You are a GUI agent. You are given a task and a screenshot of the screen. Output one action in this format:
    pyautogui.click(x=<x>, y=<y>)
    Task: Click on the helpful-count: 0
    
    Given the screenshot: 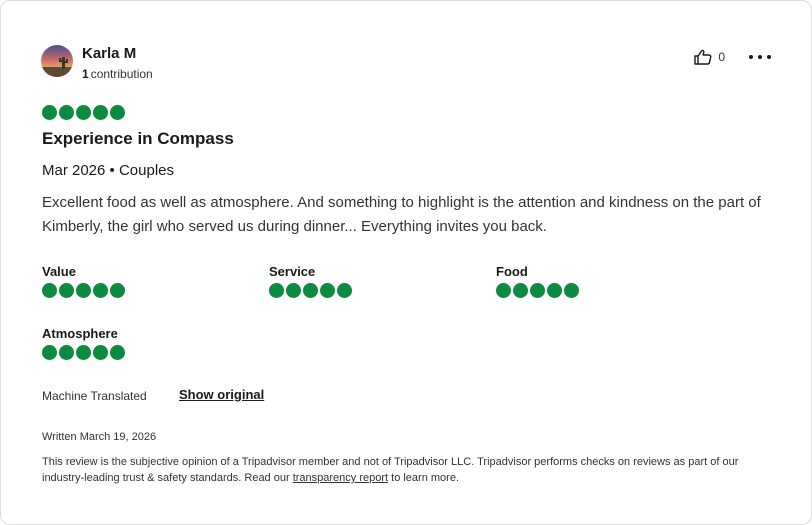 What is the action you would take?
    pyautogui.click(x=721, y=57)
    